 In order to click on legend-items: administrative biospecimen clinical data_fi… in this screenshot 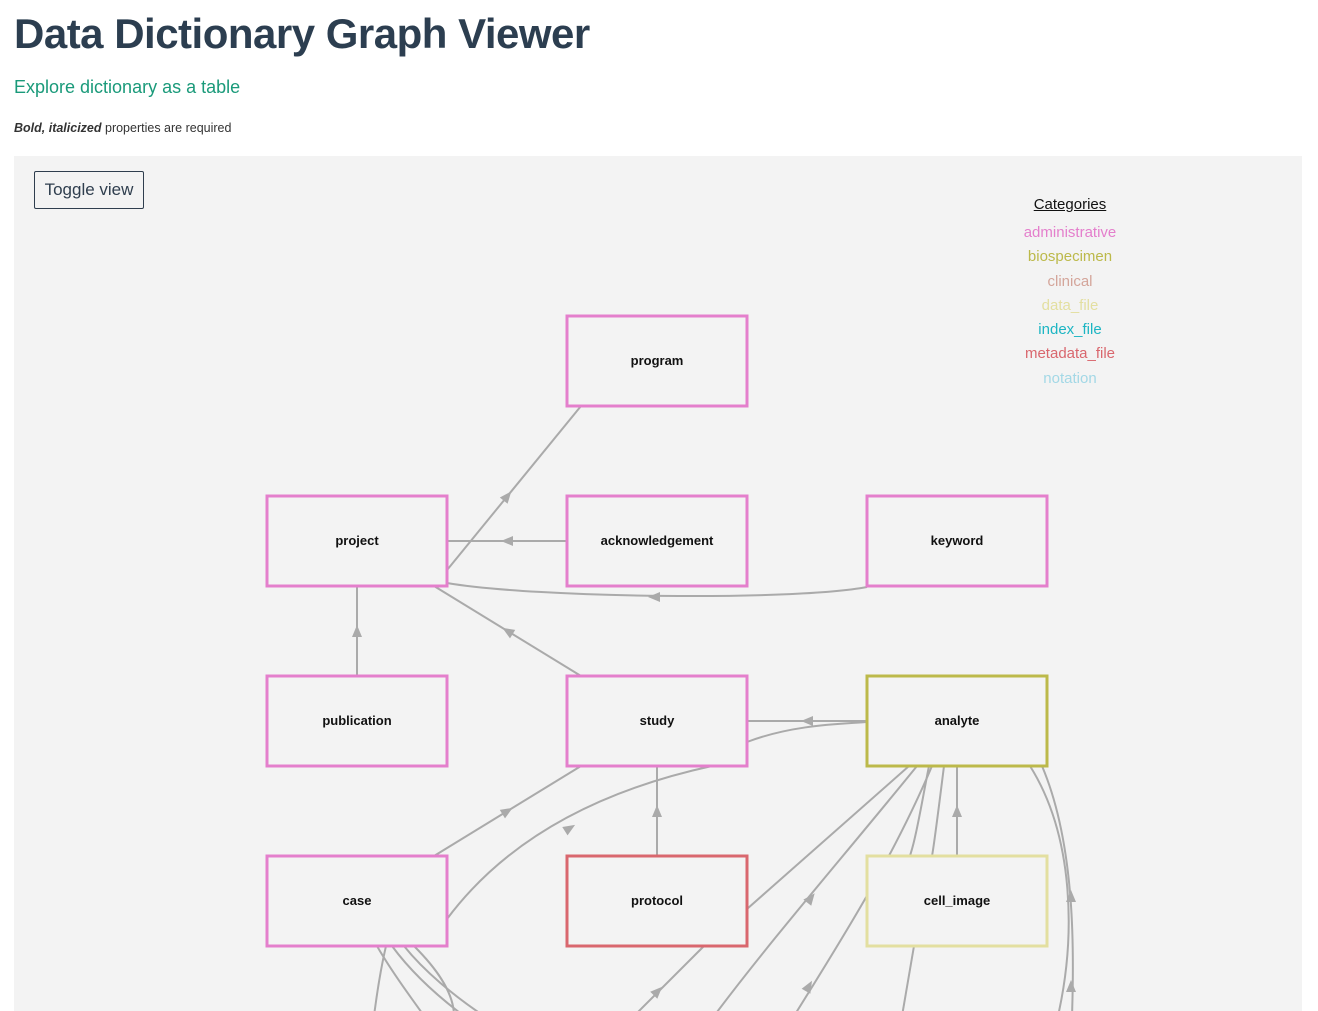, I will do `click(1070, 306)`.